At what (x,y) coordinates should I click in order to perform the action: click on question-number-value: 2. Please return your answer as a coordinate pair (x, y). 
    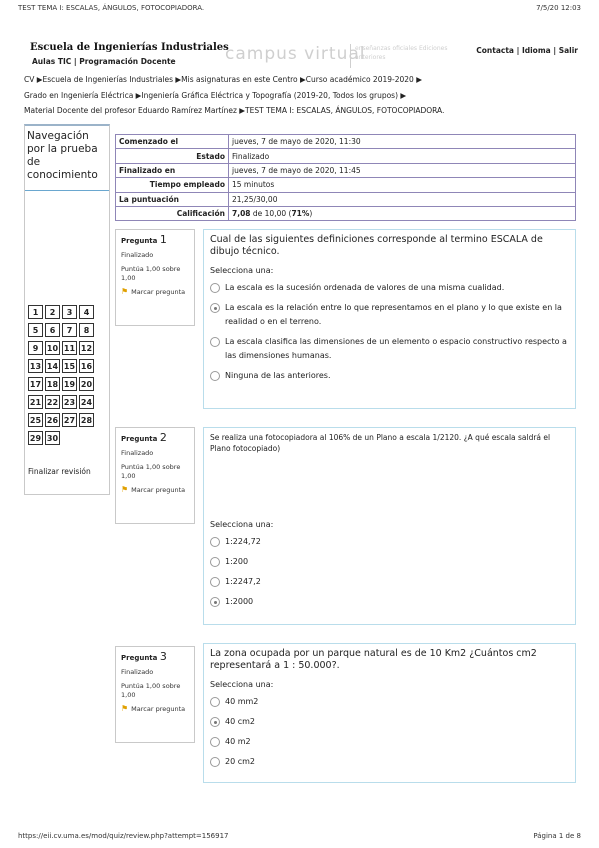
    Looking at the image, I should click on (163, 437).